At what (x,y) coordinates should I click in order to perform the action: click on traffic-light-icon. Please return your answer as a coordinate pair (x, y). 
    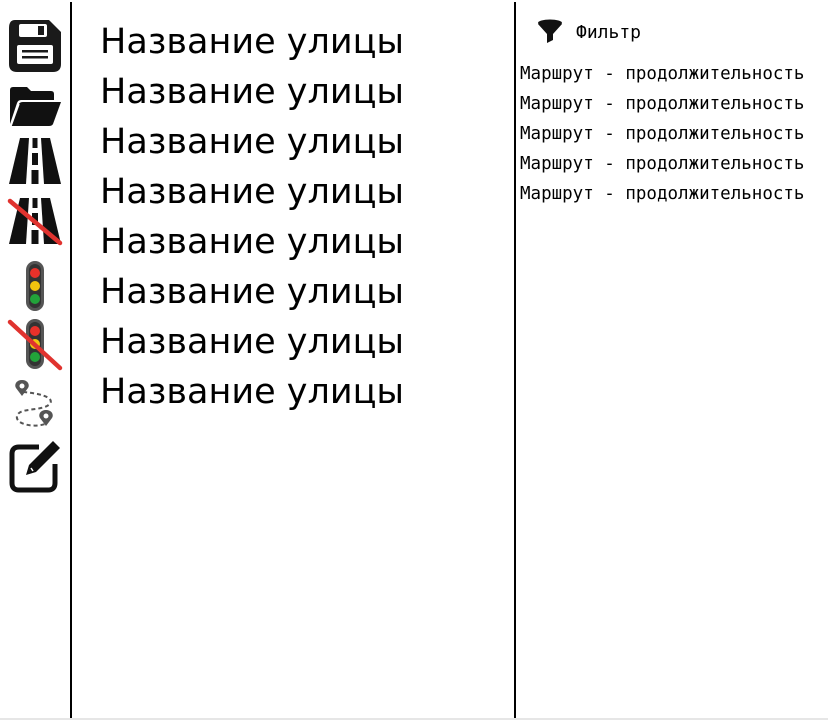
    Looking at the image, I should click on (35, 286).